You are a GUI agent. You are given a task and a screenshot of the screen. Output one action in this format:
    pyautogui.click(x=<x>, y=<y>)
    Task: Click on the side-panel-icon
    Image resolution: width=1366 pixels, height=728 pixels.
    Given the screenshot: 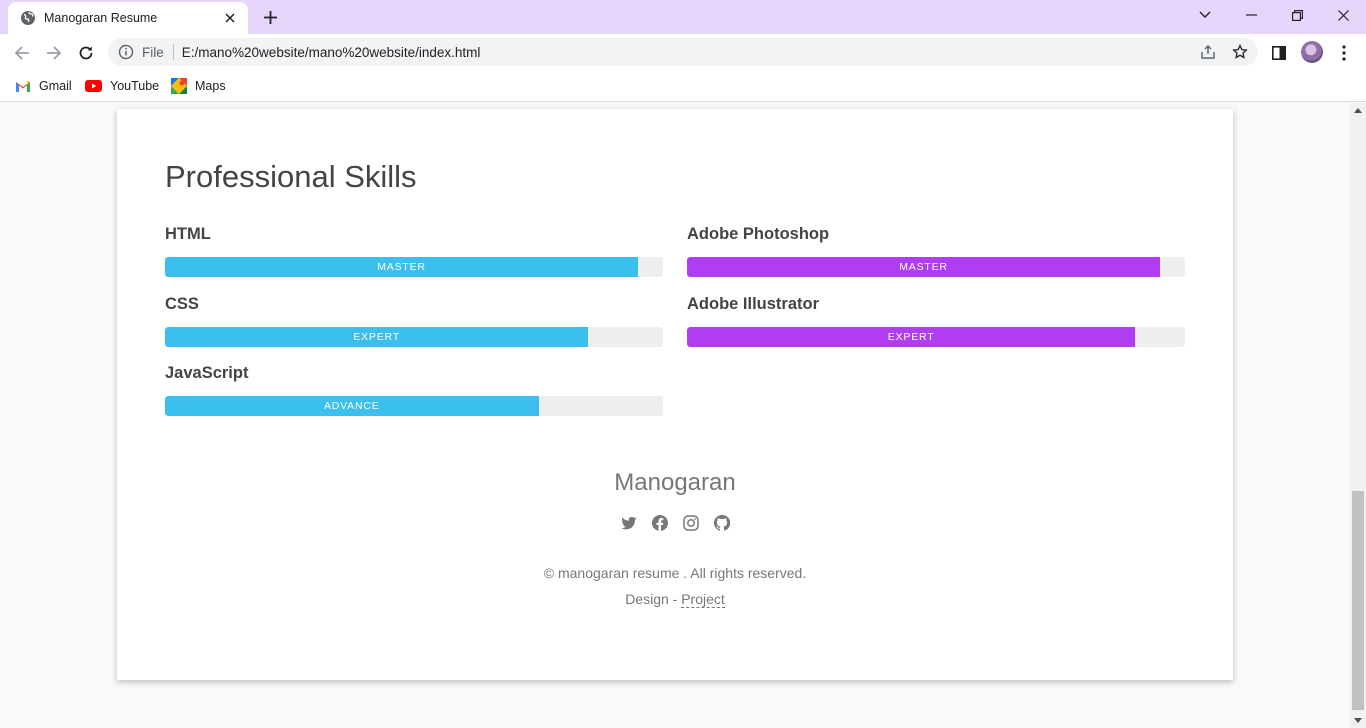 What is the action you would take?
    pyautogui.click(x=1279, y=53)
    